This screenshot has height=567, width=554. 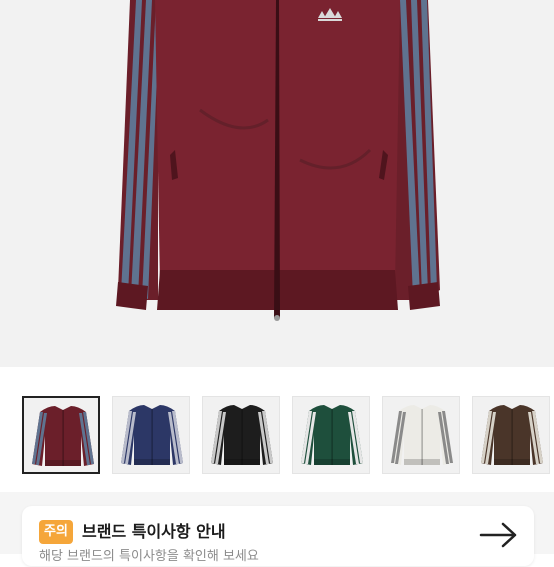 I want to click on notice-subtitle: 해당 브랜드의 특이사항을 확인해 보세요, so click(x=149, y=556).